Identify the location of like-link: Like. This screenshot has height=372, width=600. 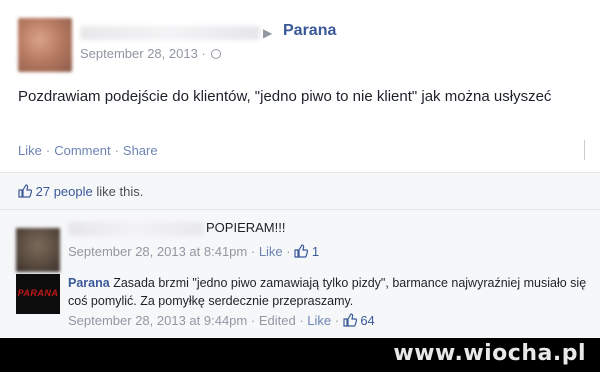
(30, 150).